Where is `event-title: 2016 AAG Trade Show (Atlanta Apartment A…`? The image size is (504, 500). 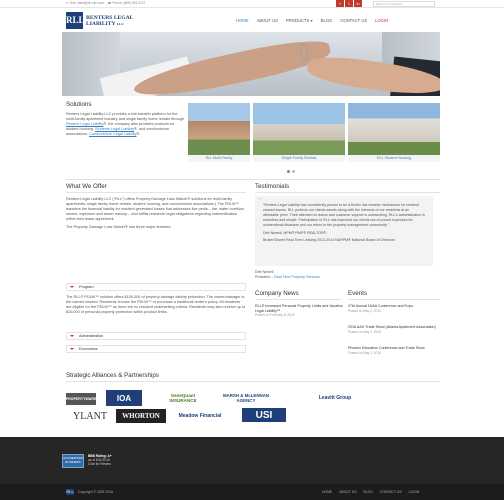 event-title: 2016 AAG Trade Show (Atlanta Apartment A… is located at coordinates (394, 327).